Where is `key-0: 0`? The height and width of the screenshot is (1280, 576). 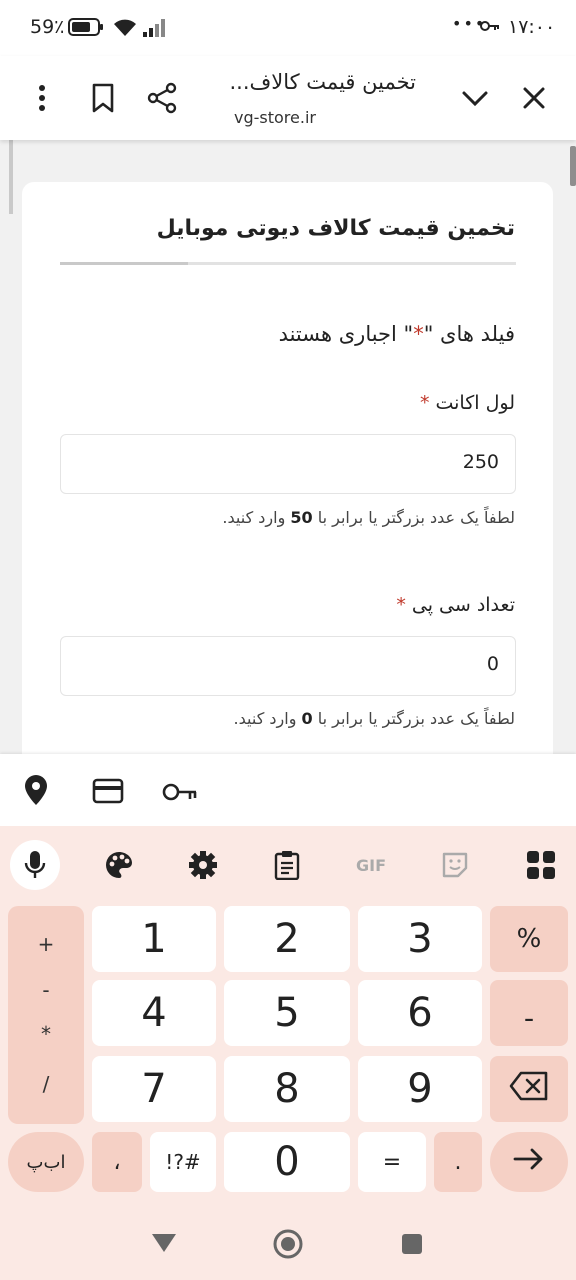 key-0: 0 is located at coordinates (287, 1162).